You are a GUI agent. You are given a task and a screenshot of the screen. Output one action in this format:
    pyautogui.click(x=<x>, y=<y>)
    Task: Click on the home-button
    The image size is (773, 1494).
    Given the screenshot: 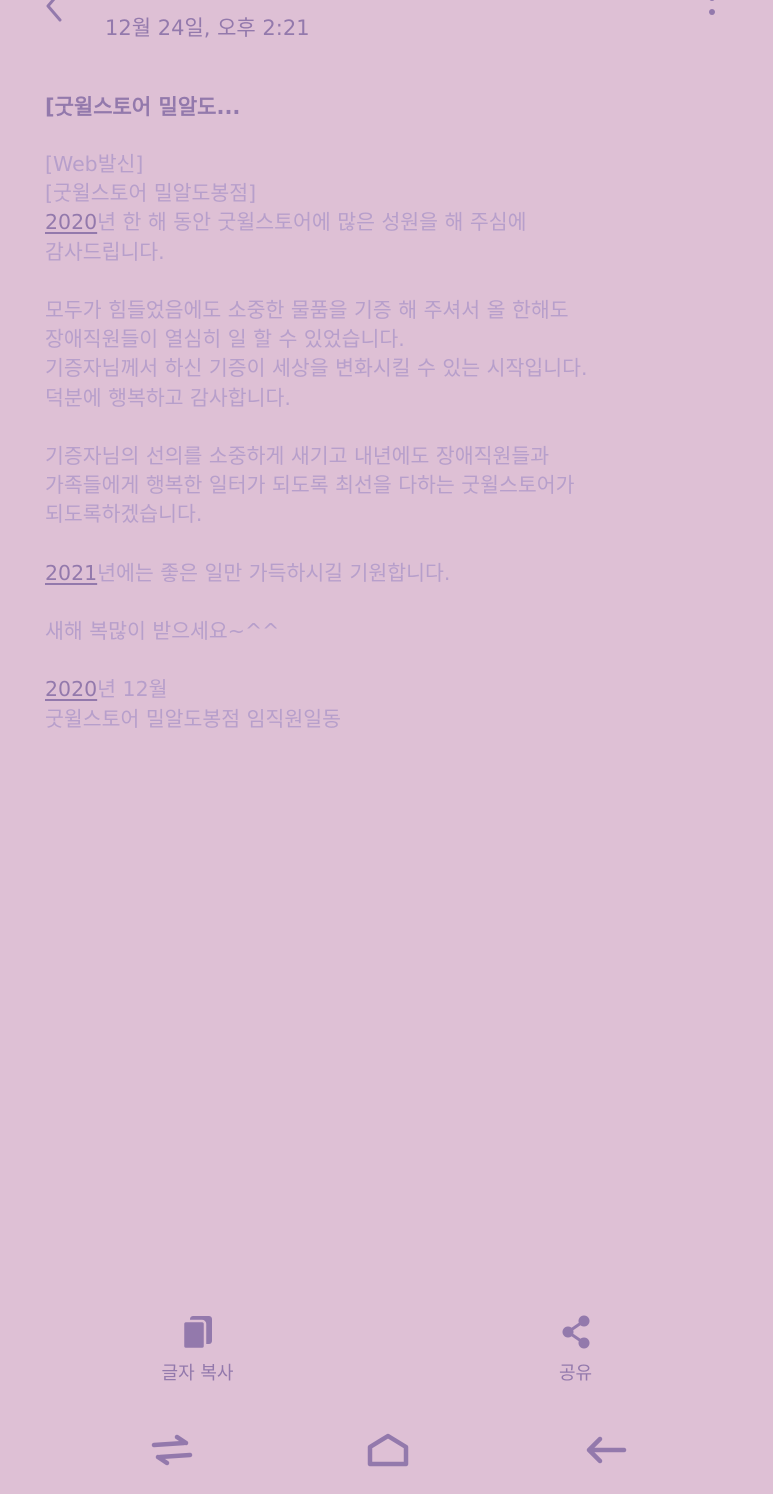 What is the action you would take?
    pyautogui.click(x=388, y=1450)
    